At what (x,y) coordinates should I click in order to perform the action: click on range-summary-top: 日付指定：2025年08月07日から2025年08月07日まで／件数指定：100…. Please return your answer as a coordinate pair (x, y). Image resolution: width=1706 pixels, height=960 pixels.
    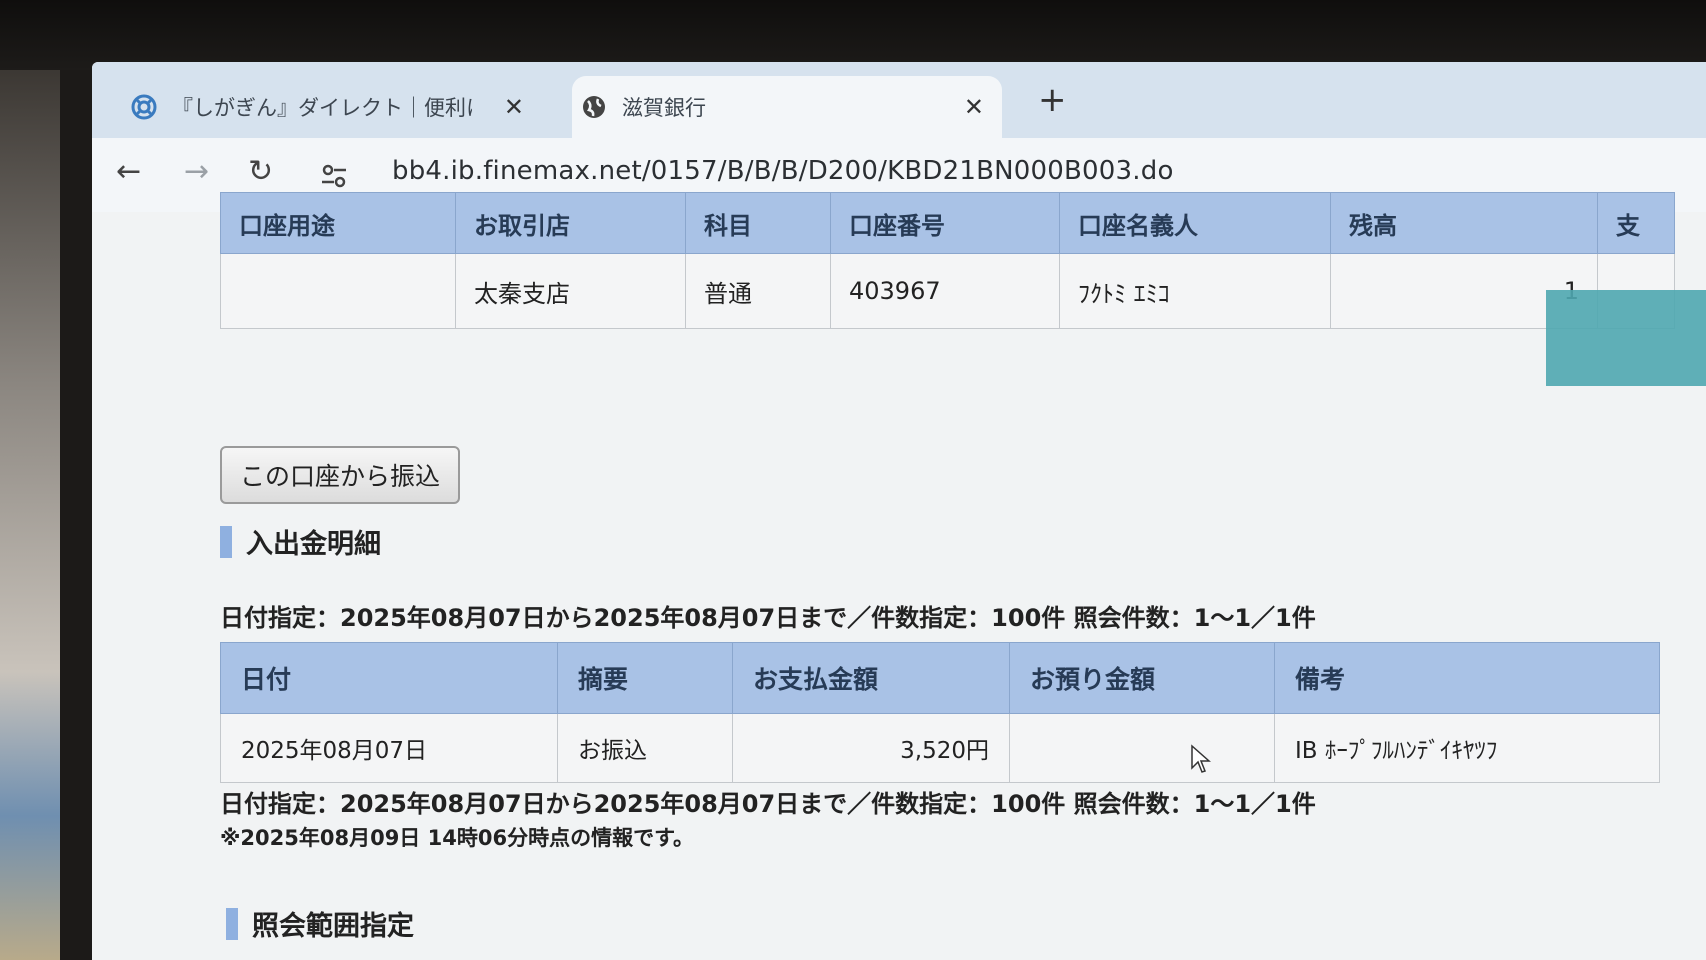
    Looking at the image, I should click on (768, 618).